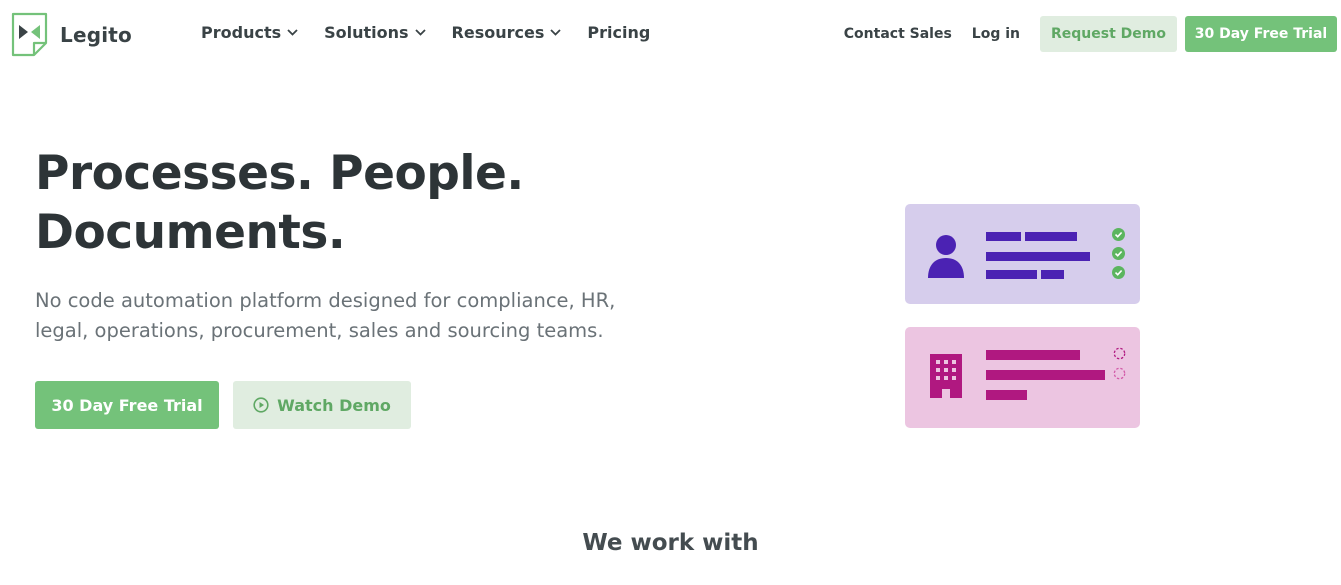 This screenshot has height=585, width=1341. I want to click on nav-item-pricing: Pricing, so click(618, 32).